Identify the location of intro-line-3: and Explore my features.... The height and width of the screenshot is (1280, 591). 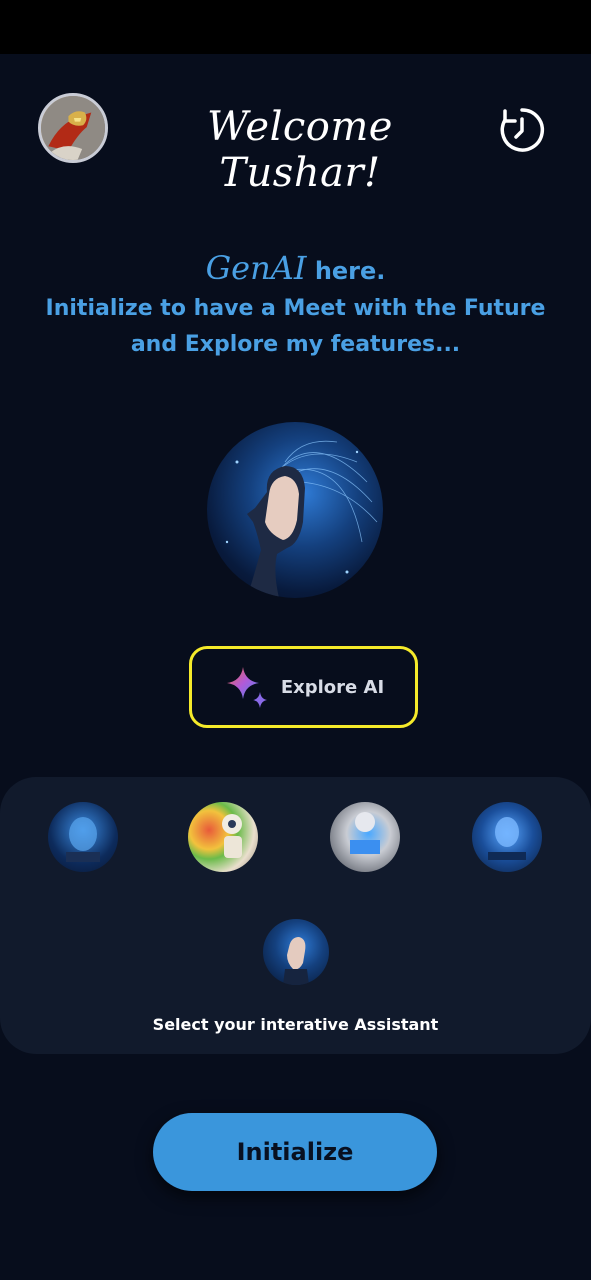
(295, 344).